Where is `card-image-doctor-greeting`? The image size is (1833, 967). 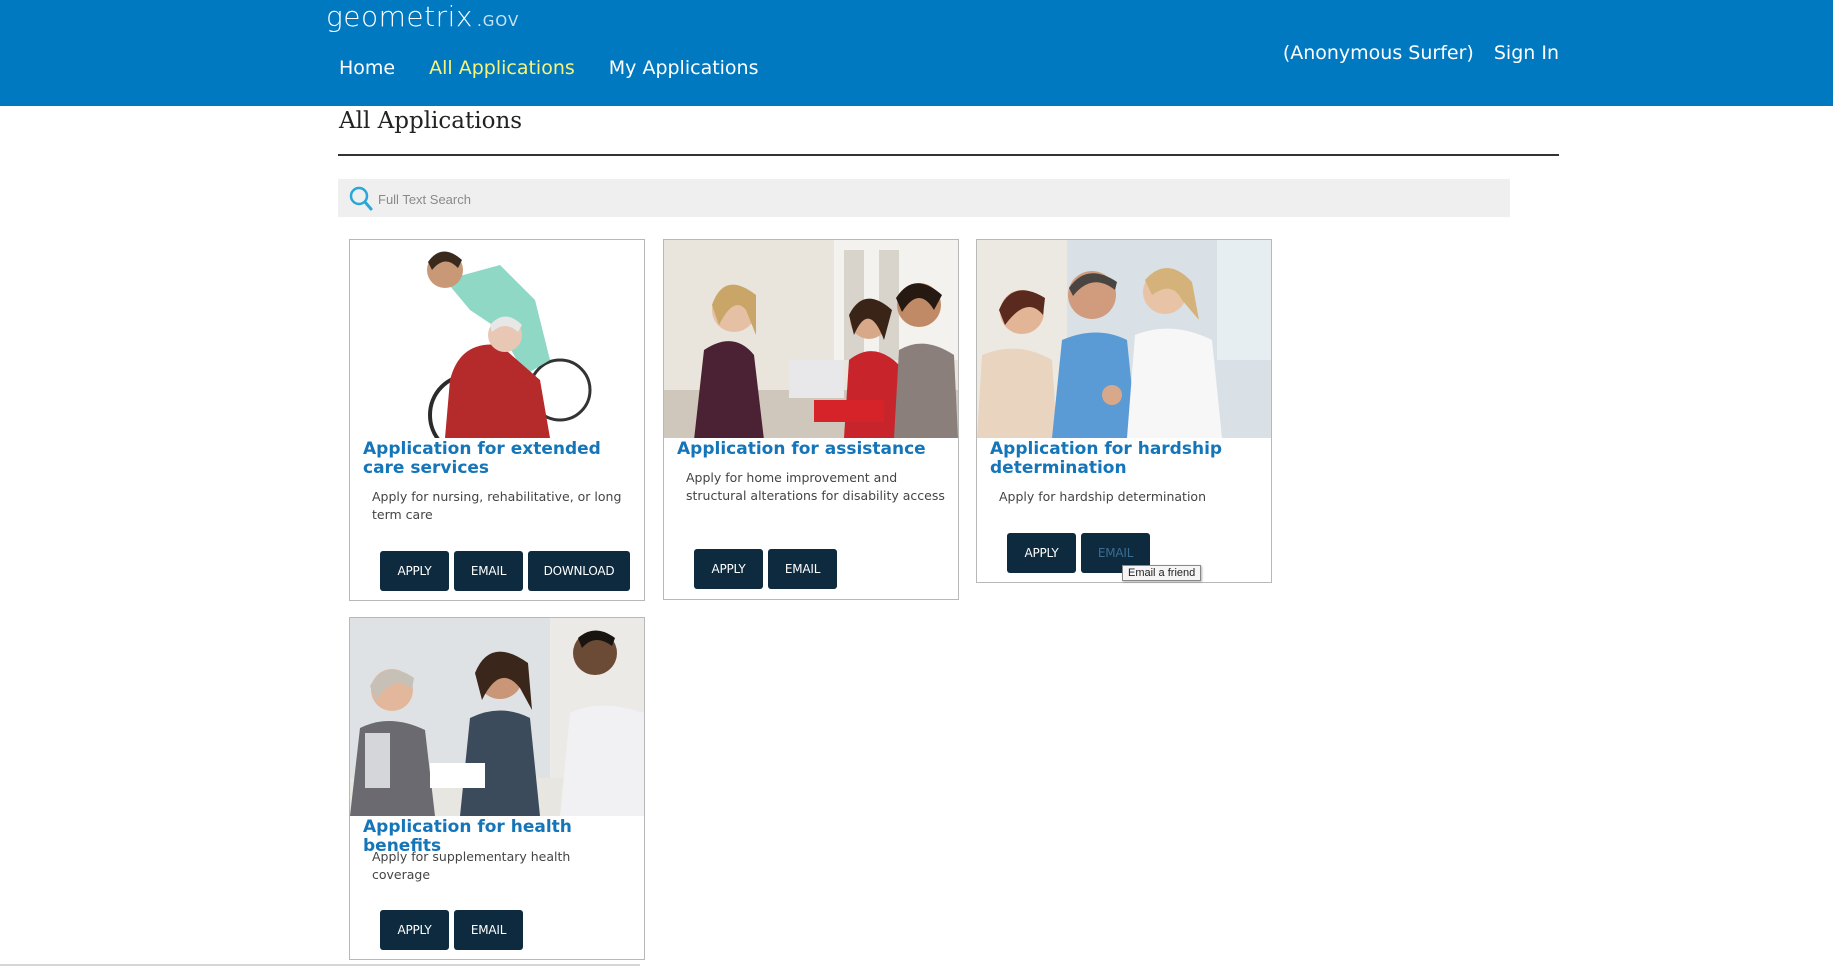
card-image-doctor-greeting is located at coordinates (1124, 339).